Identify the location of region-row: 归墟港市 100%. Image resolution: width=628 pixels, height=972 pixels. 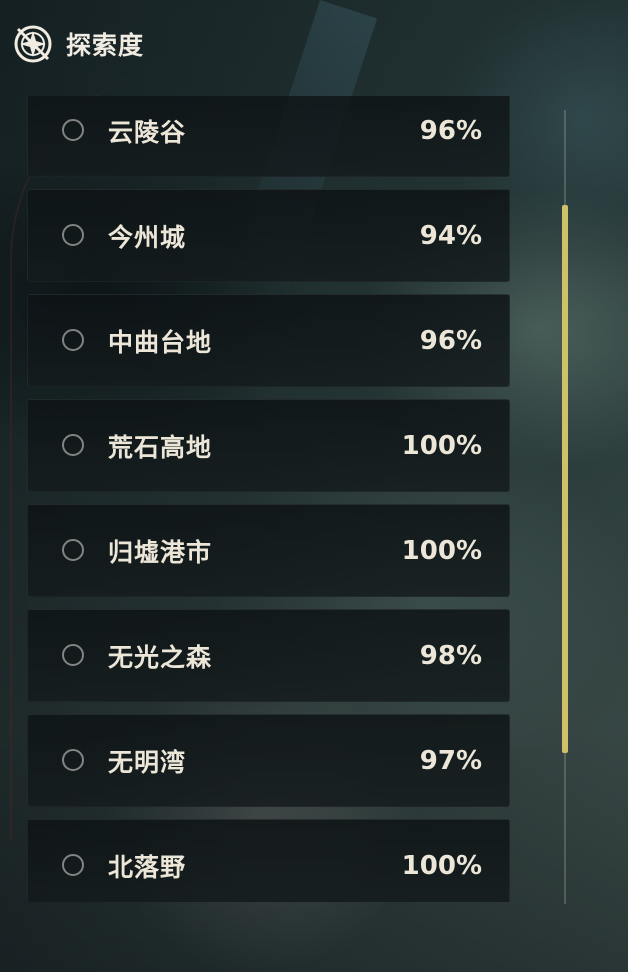
(268, 550).